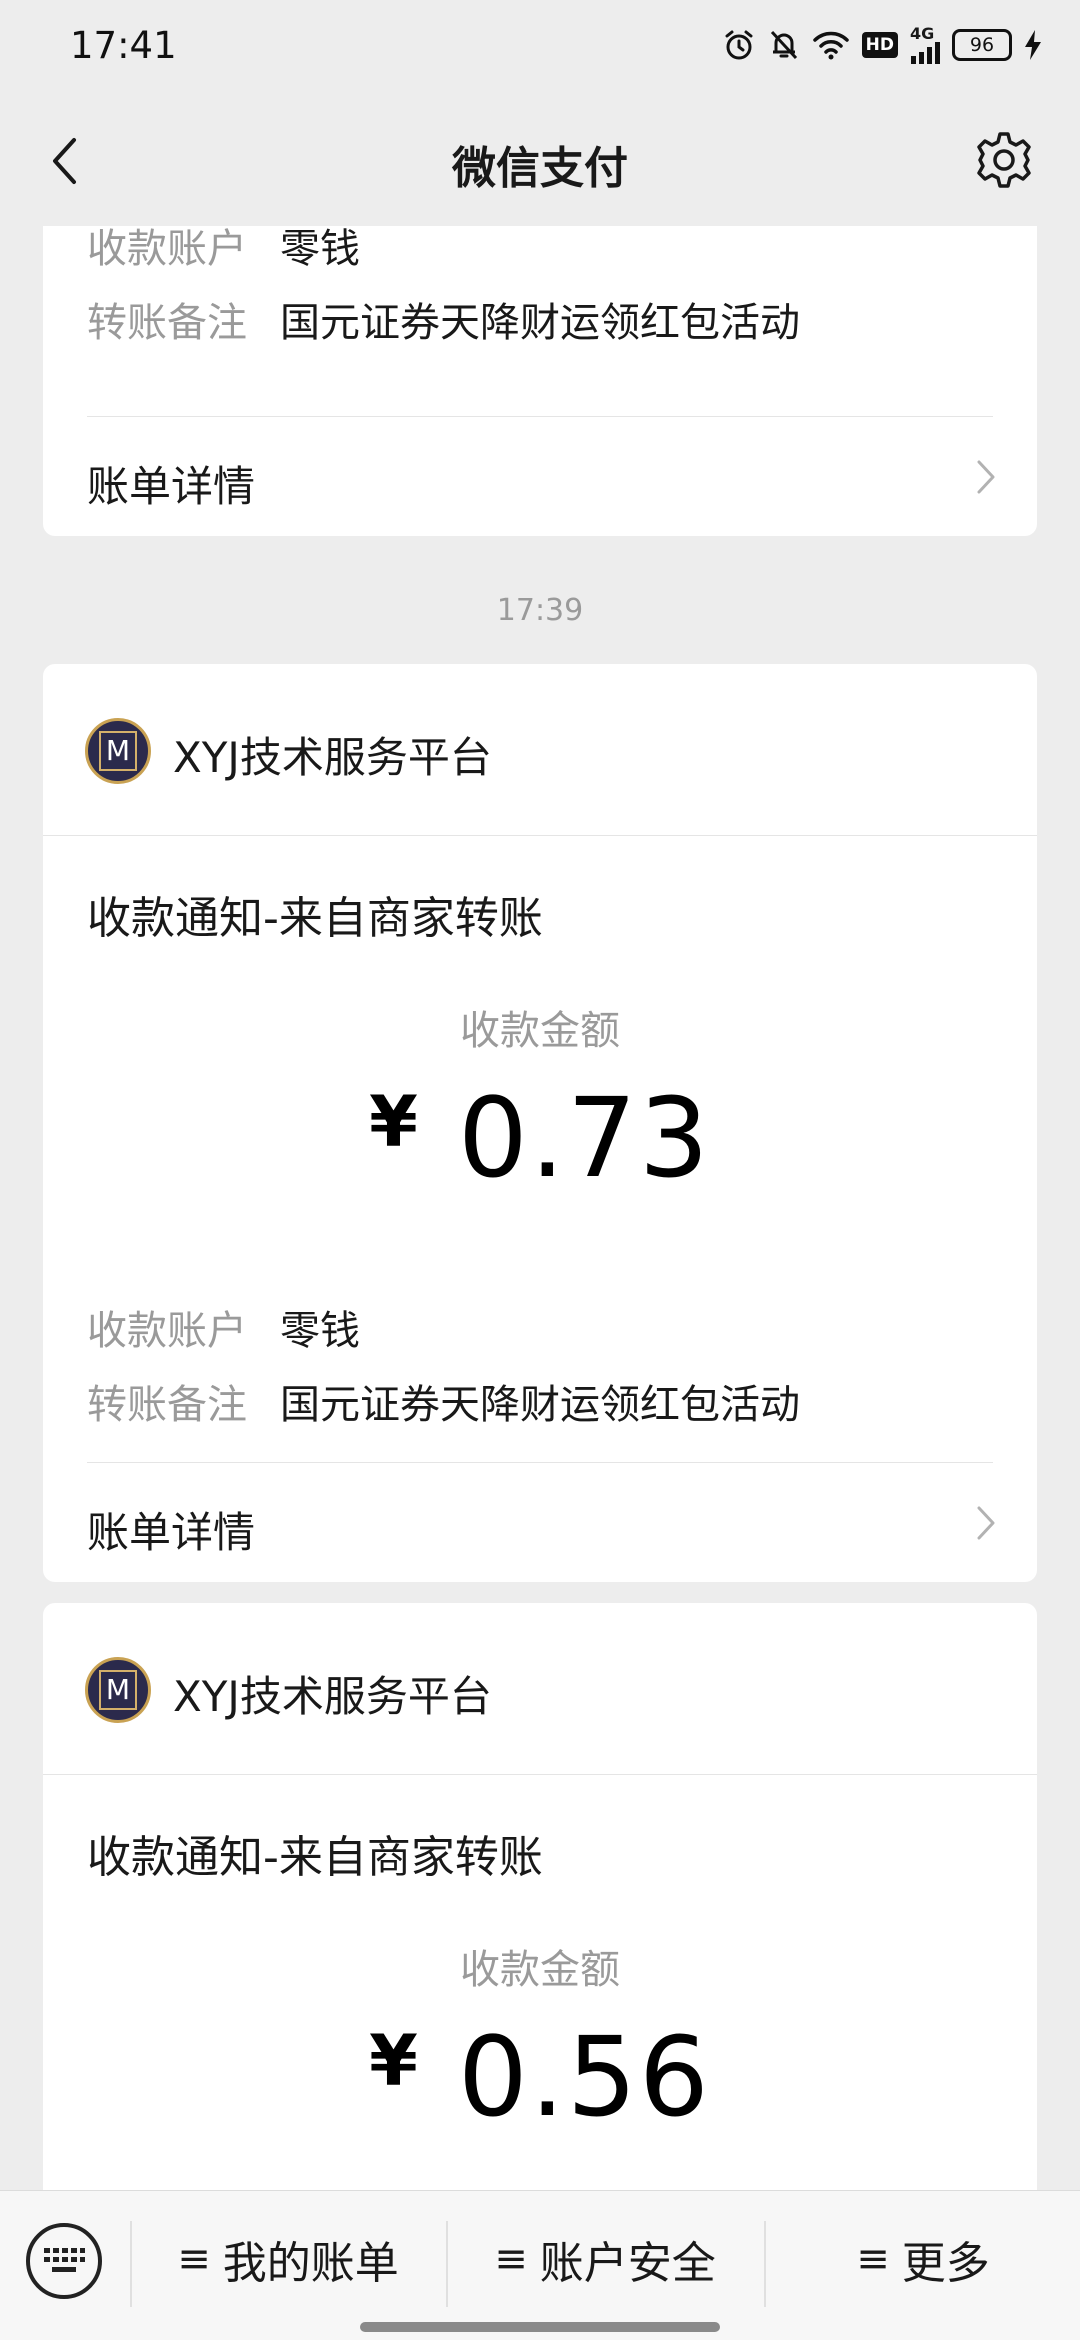 The height and width of the screenshot is (2340, 1080). What do you see at coordinates (784, 45) in the screenshot?
I see `mute-icon` at bounding box center [784, 45].